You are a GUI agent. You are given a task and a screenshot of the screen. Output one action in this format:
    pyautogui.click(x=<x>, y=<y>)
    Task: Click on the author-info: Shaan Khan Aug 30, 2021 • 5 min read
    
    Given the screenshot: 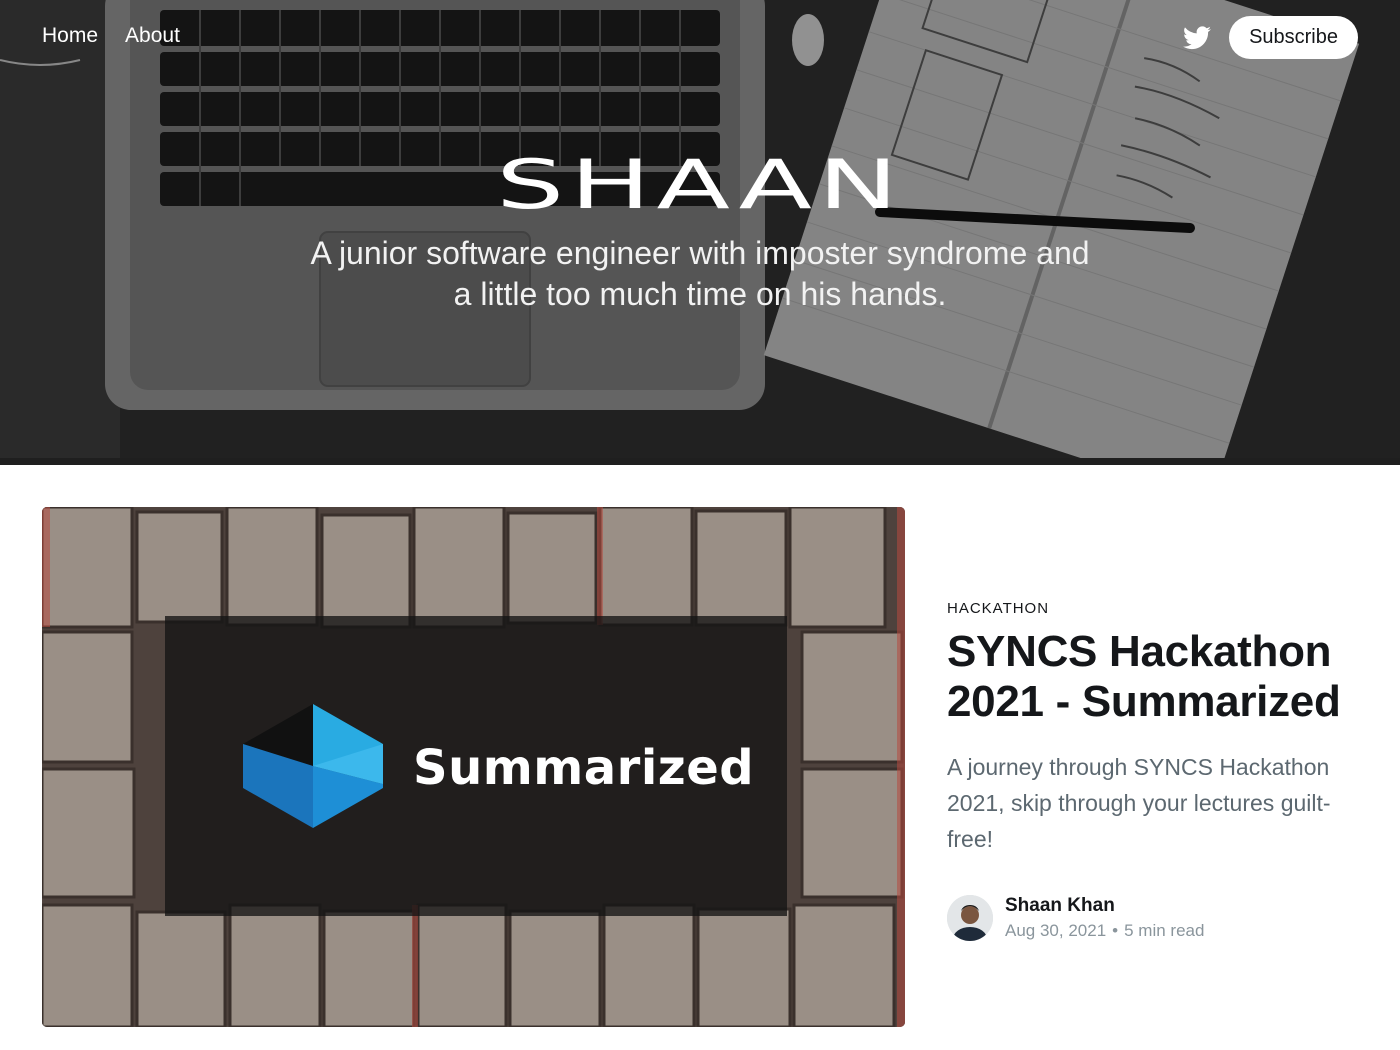 What is the action you would take?
    pyautogui.click(x=1104, y=918)
    